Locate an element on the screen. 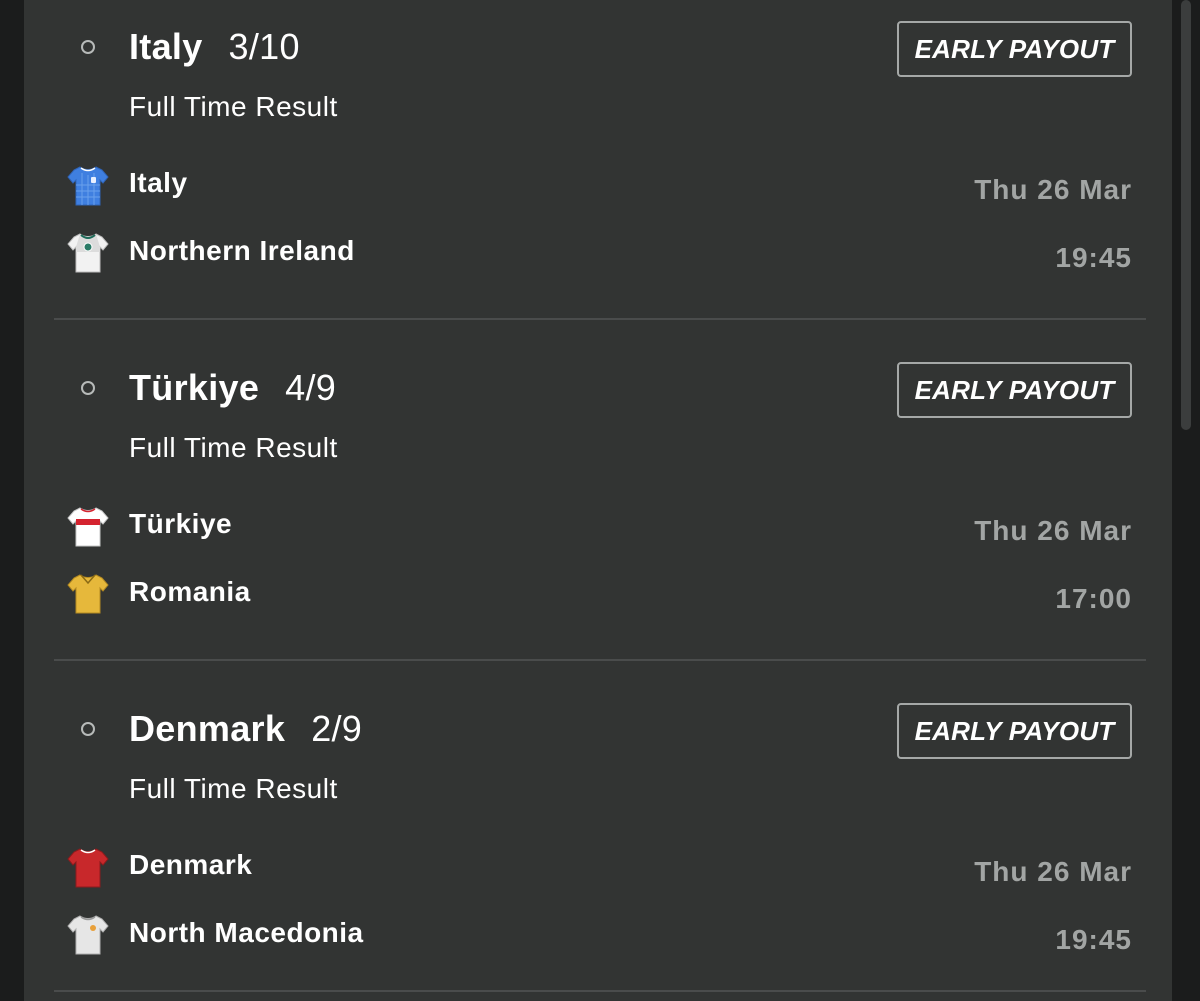  selection-title: Italy 3/10 is located at coordinates (214, 47).